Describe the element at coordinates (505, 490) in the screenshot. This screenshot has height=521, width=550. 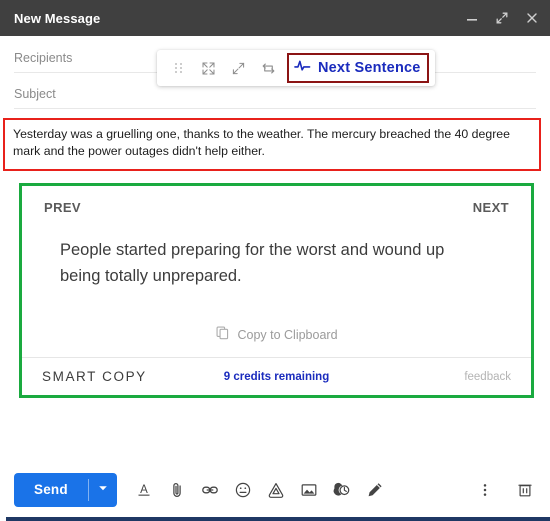
I see `compose-right-tools` at that location.